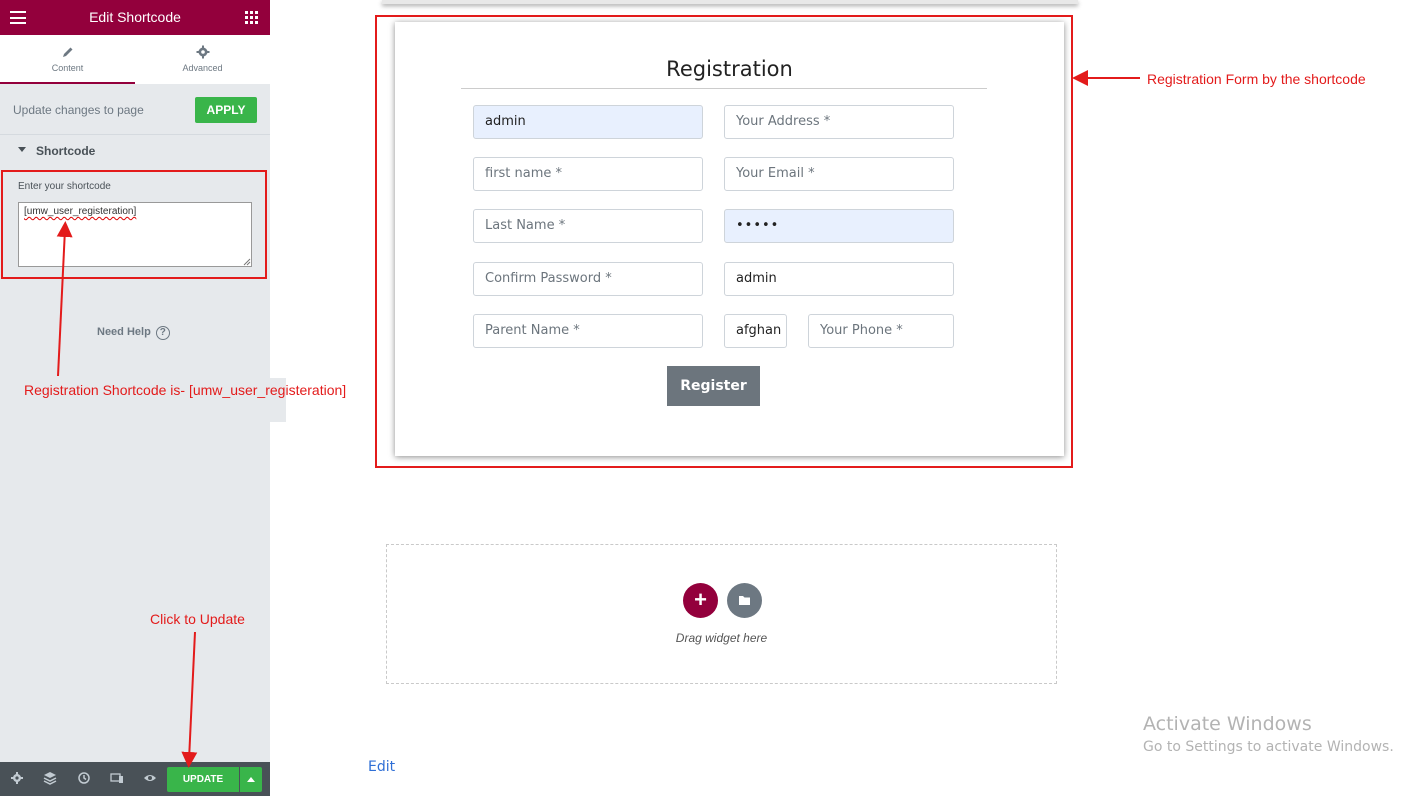  I want to click on folder-icon, so click(744, 600).